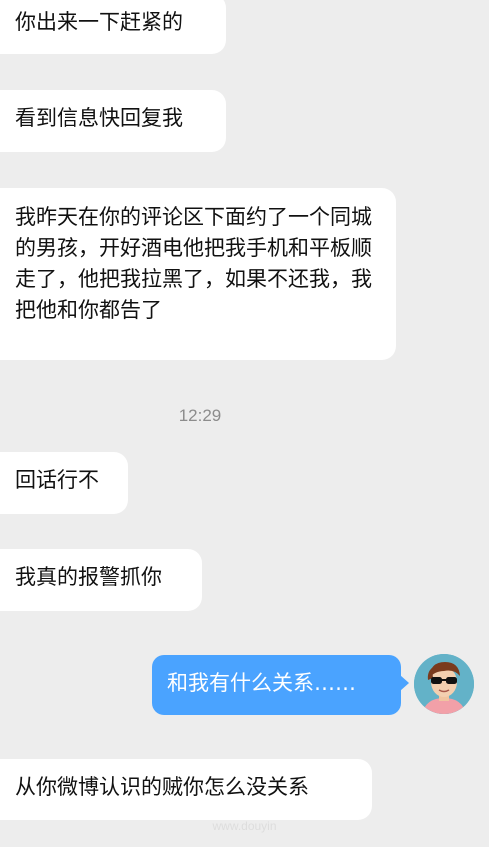 The image size is (489, 847). What do you see at coordinates (64, 483) in the screenshot?
I see `message-bubble-incoming: 回话行不` at bounding box center [64, 483].